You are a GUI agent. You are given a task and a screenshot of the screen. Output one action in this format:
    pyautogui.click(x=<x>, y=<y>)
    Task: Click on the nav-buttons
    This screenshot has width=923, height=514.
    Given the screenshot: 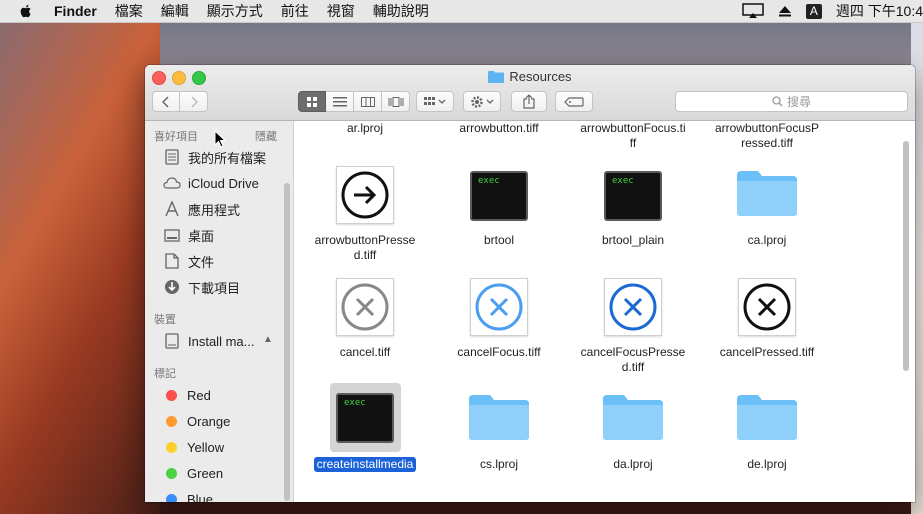 What is the action you would take?
    pyautogui.click(x=180, y=101)
    